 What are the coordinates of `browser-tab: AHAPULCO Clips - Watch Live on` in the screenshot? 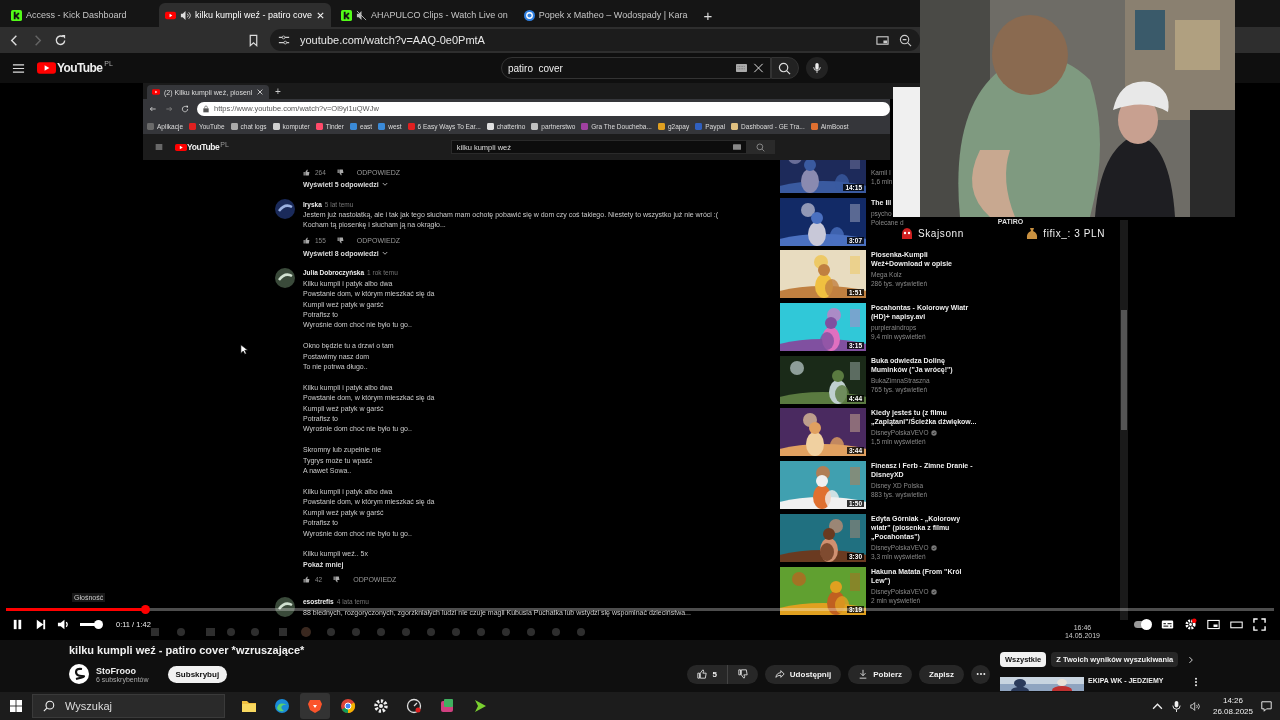 It's located at (424, 15).